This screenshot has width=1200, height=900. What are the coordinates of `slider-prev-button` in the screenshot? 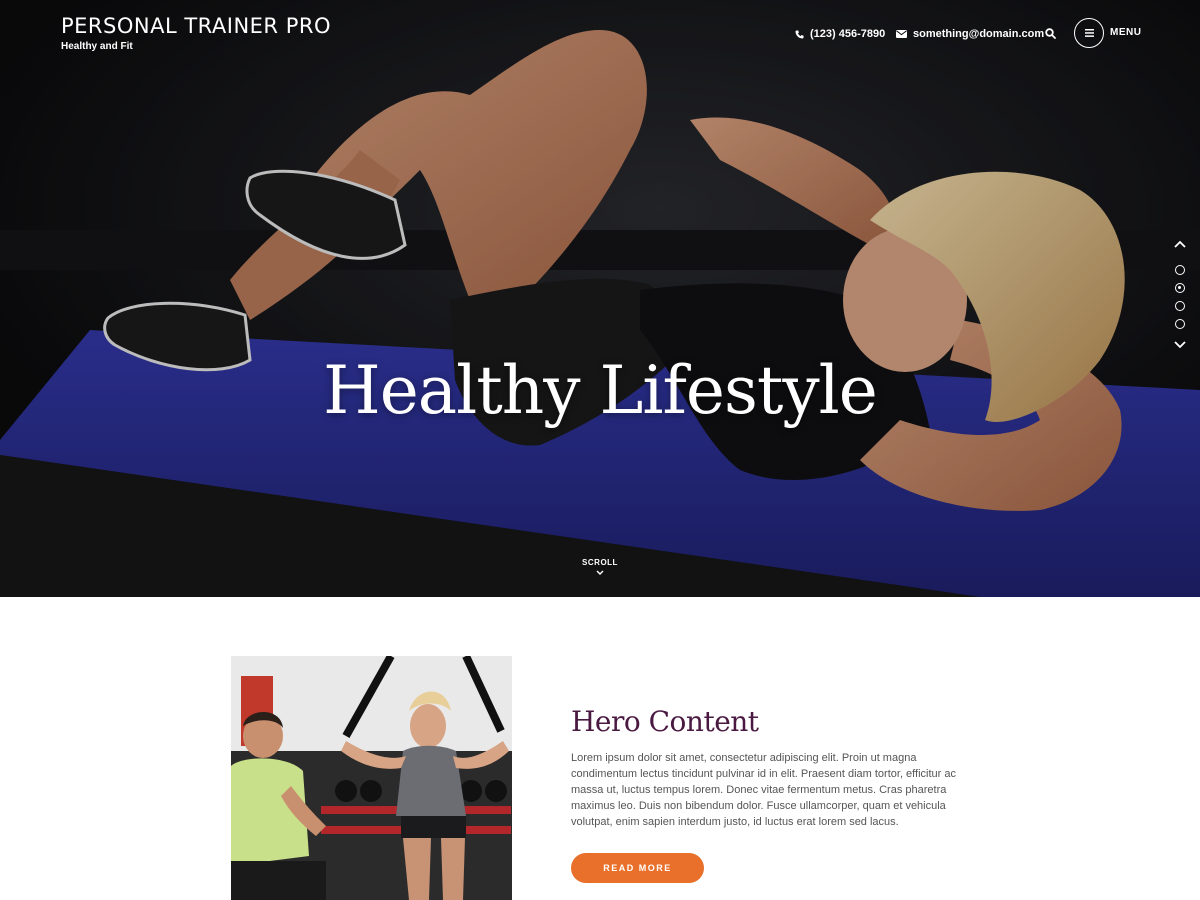 It's located at (1180, 244).